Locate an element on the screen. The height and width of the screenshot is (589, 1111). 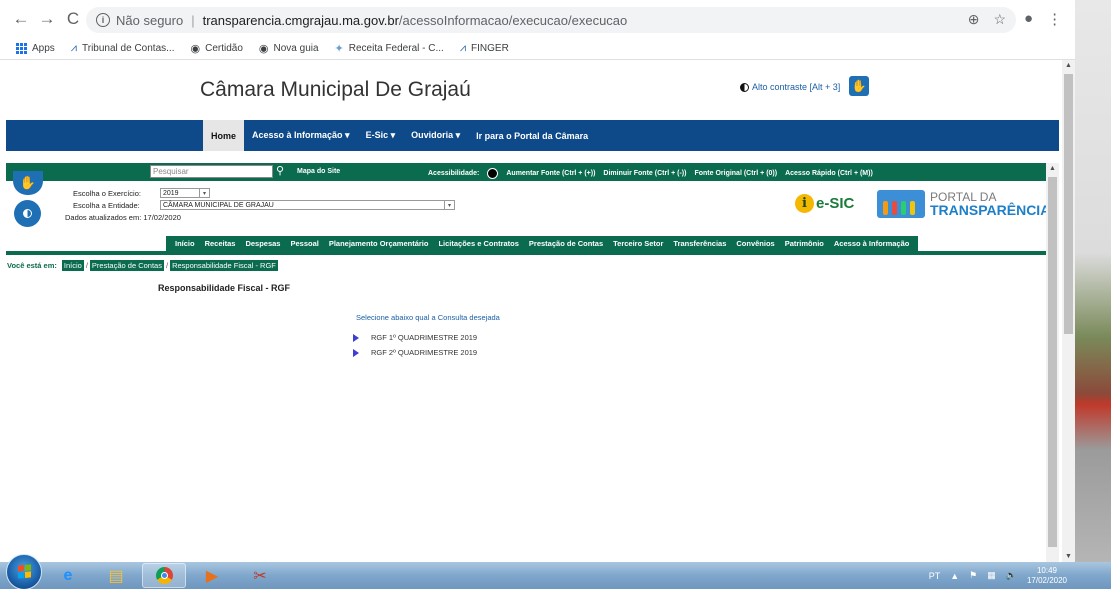
high-contrast-link: Alto contraste [Alt + 3] is located at coordinates (790, 87).